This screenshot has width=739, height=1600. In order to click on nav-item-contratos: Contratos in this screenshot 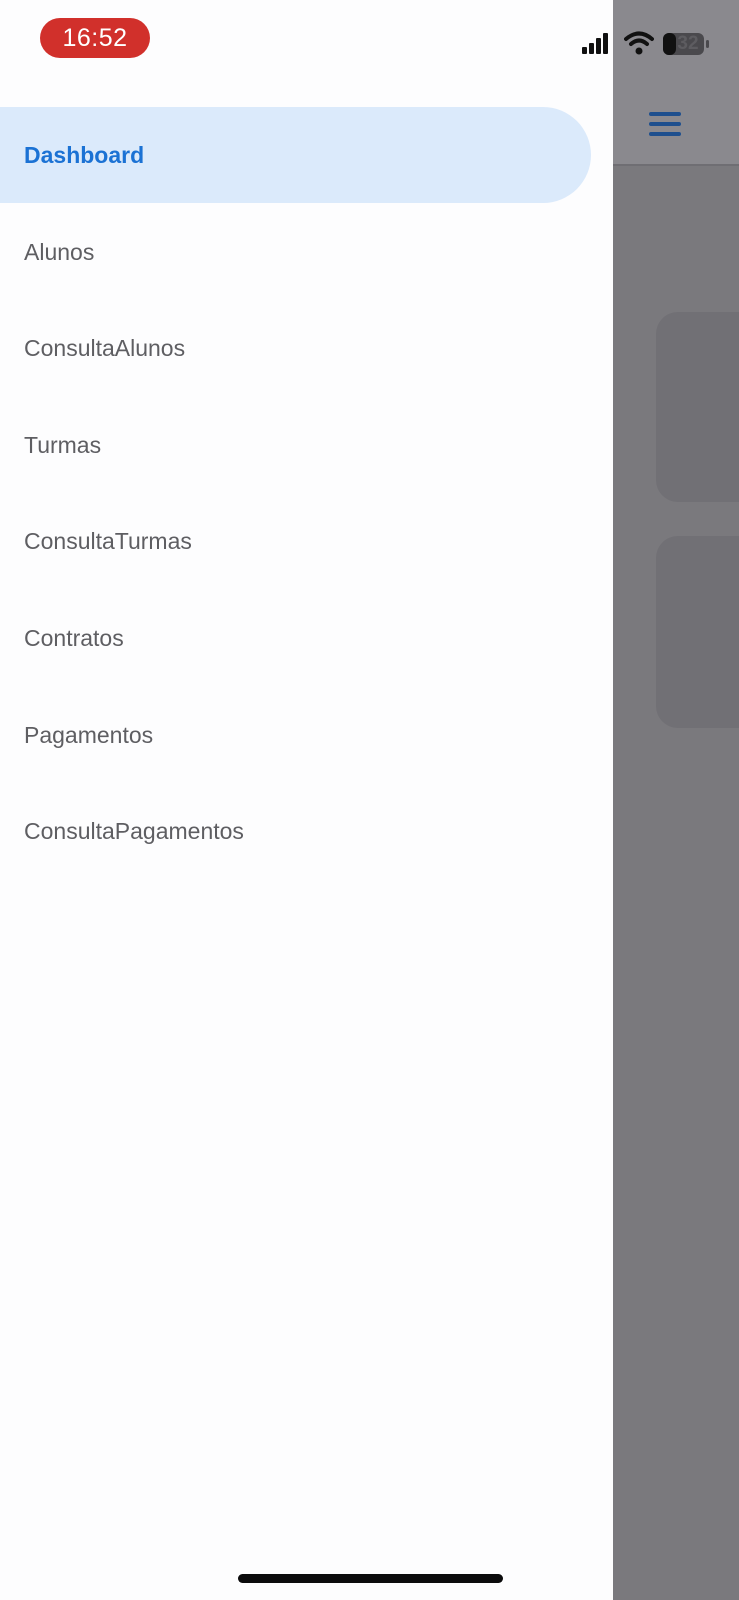, I will do `click(306, 638)`.